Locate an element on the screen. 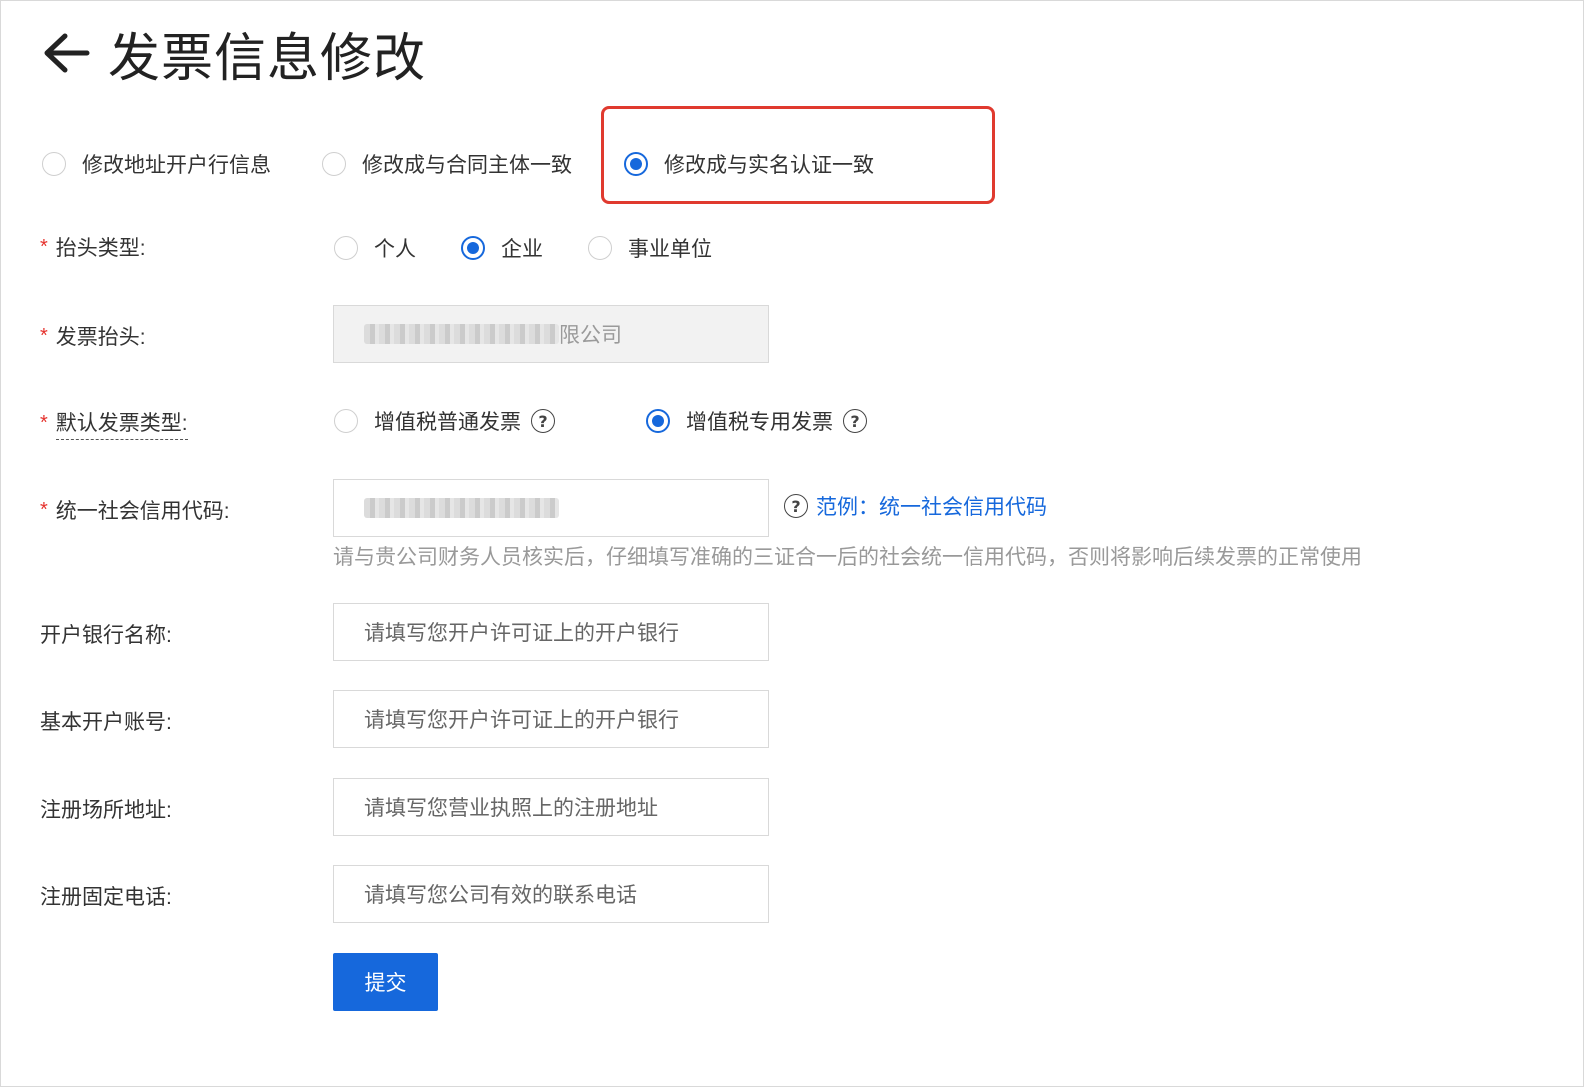 The width and height of the screenshot is (1586, 1089). page-header: 发票信息修改 is located at coordinates (232, 53).